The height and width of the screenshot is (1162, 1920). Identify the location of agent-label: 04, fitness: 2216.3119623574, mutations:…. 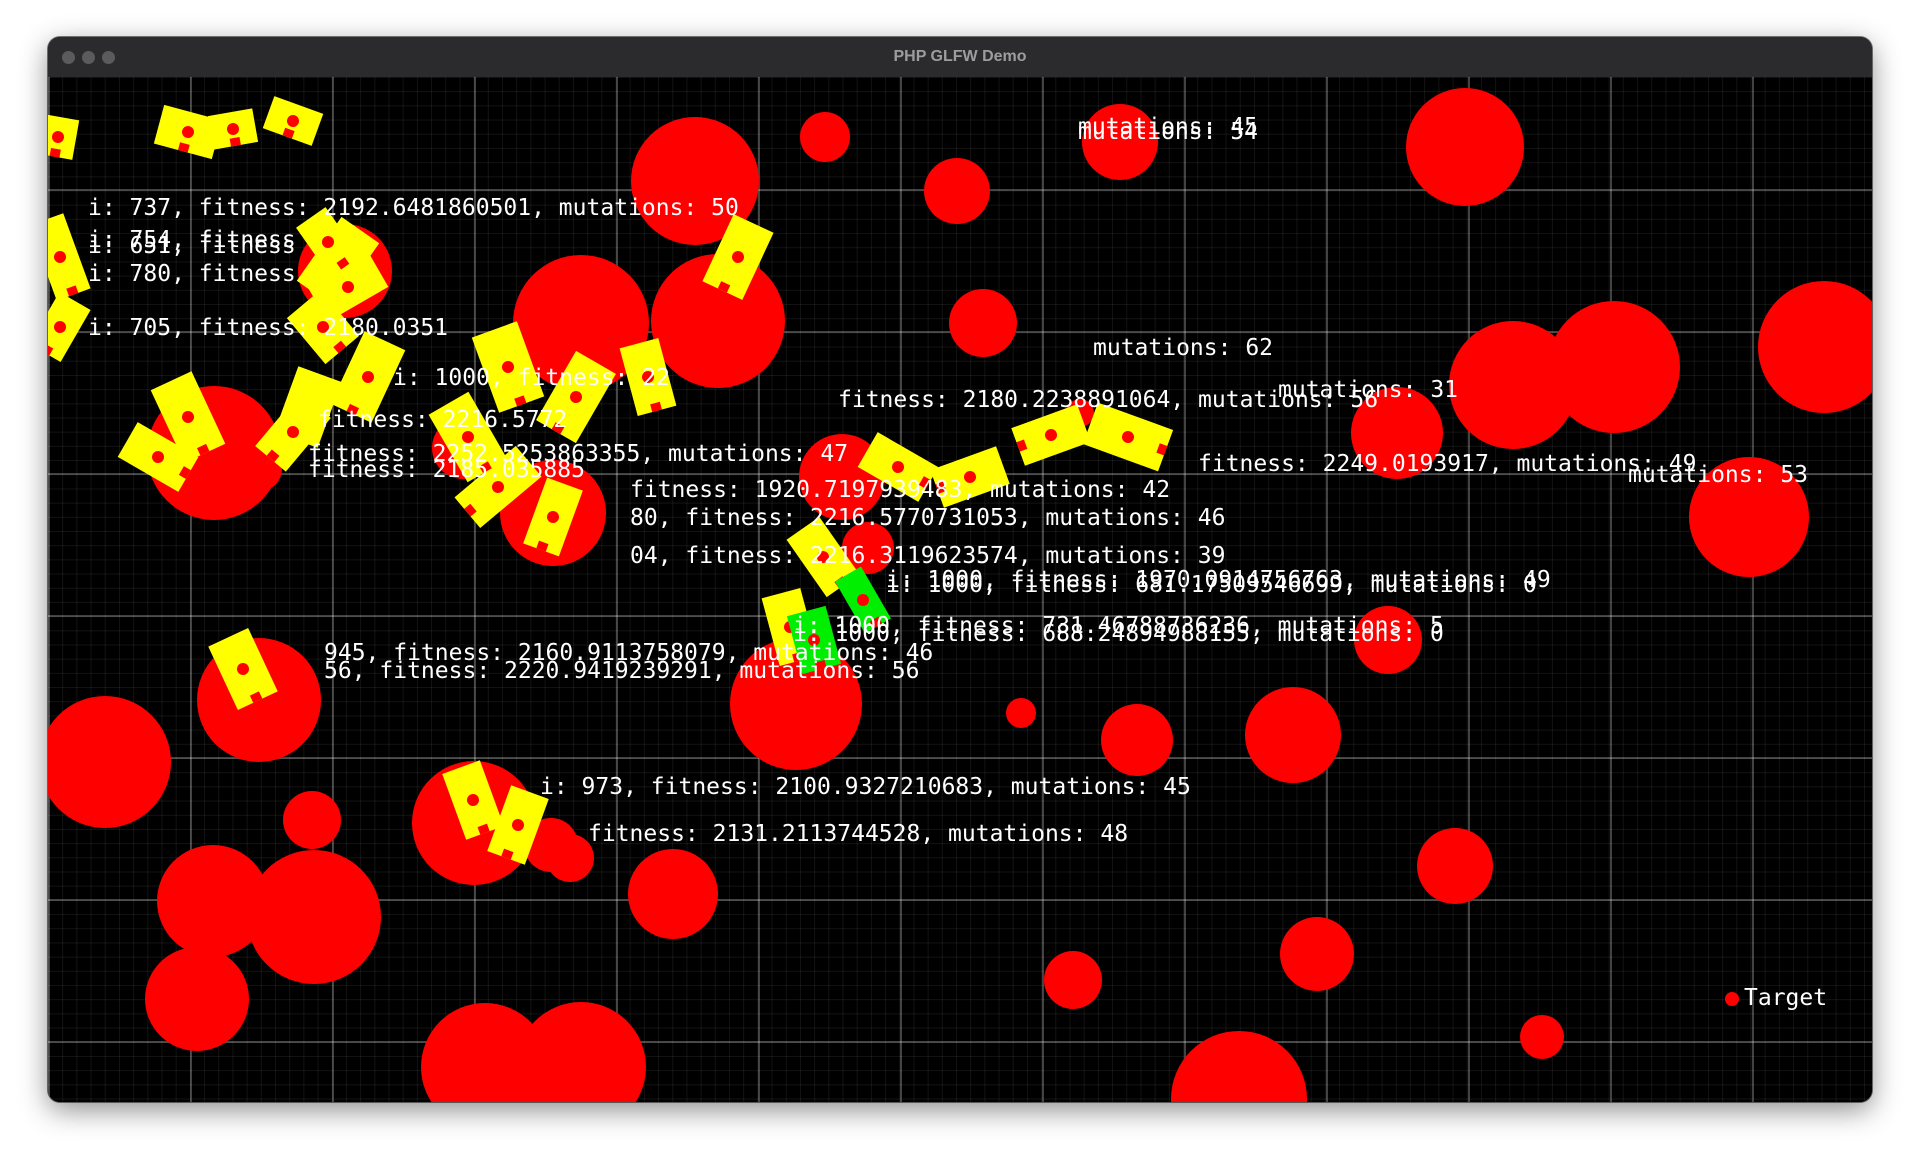
(928, 556).